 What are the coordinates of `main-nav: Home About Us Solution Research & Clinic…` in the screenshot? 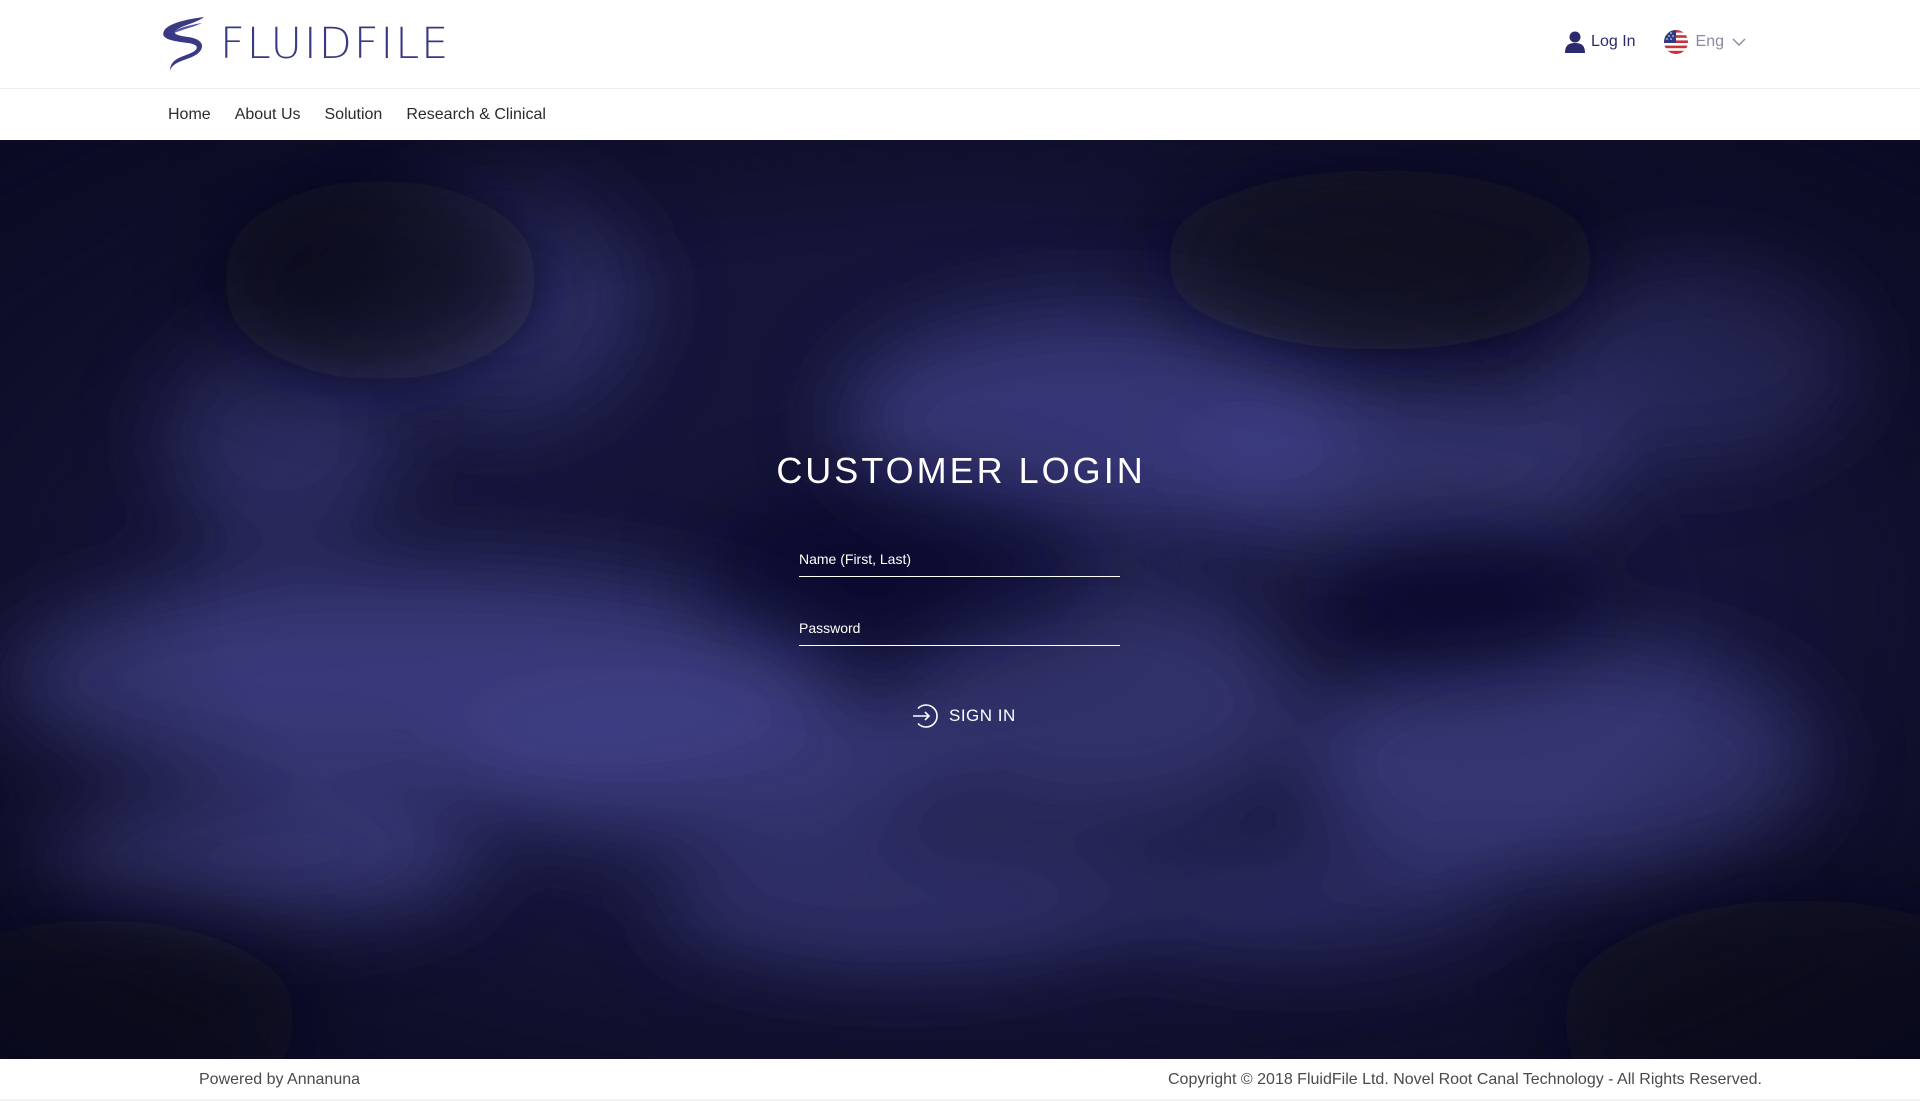 It's located at (960, 114).